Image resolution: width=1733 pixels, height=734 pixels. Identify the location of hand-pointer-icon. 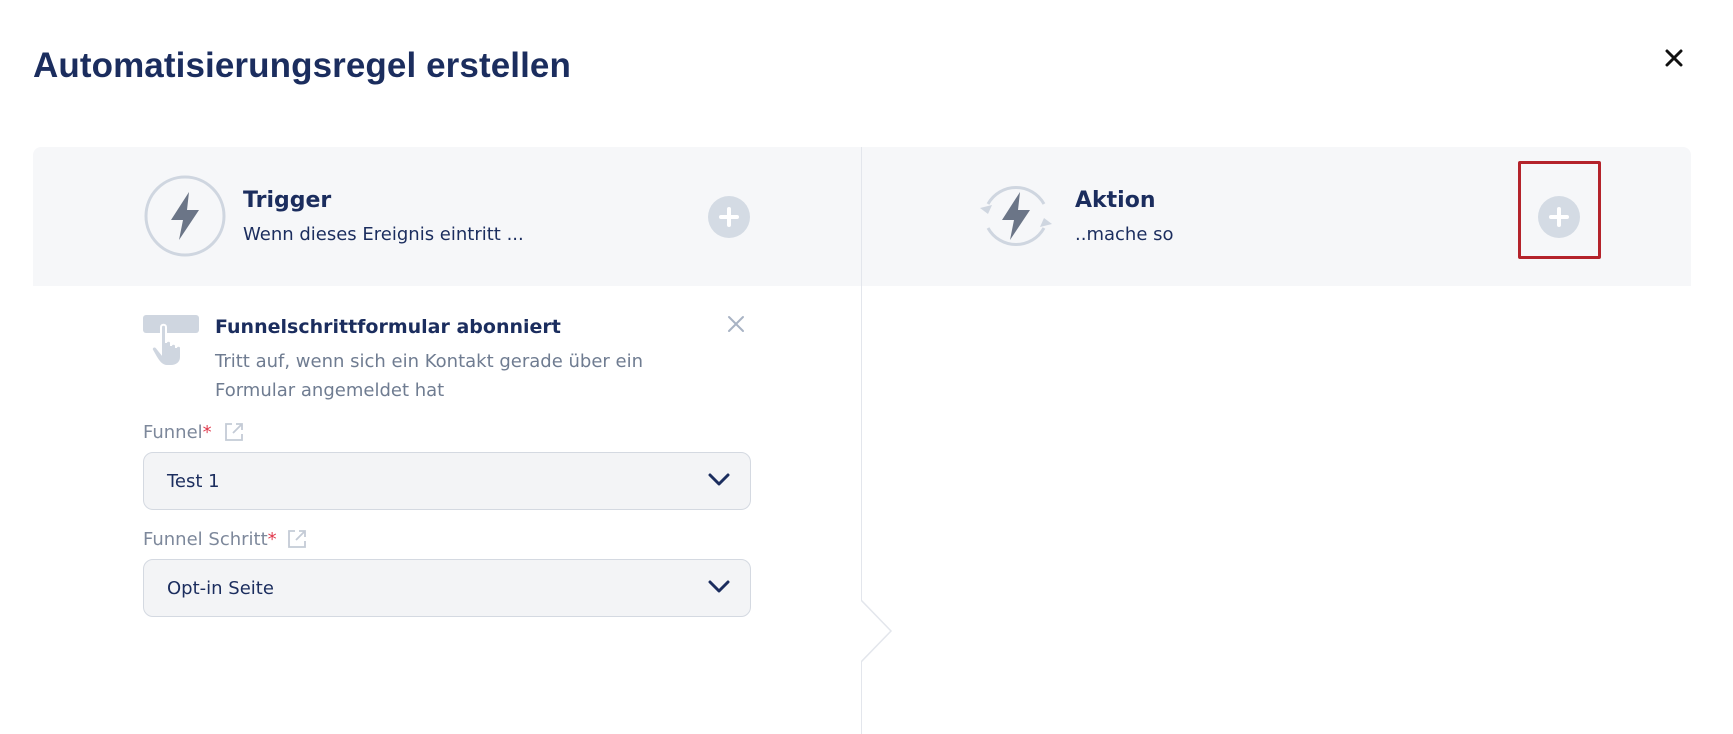
(171, 341).